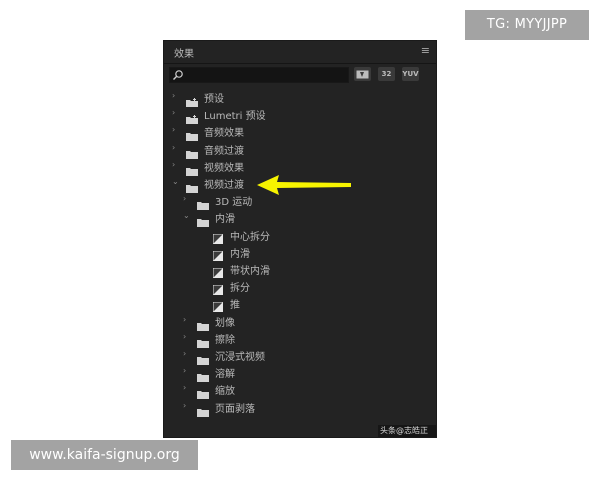 The height and width of the screenshot is (480, 600). What do you see at coordinates (410, 74) in the screenshot?
I see `yuv-filter-button: YUV` at bounding box center [410, 74].